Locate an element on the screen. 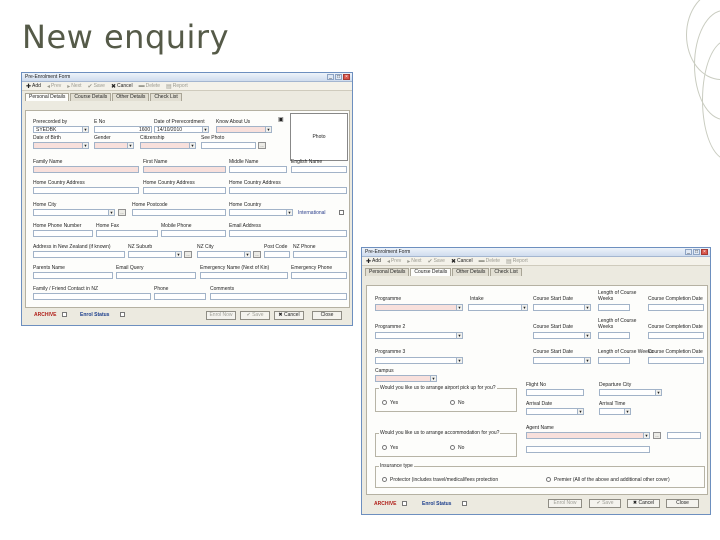 The image size is (720, 540). comments-field is located at coordinates (278, 296).